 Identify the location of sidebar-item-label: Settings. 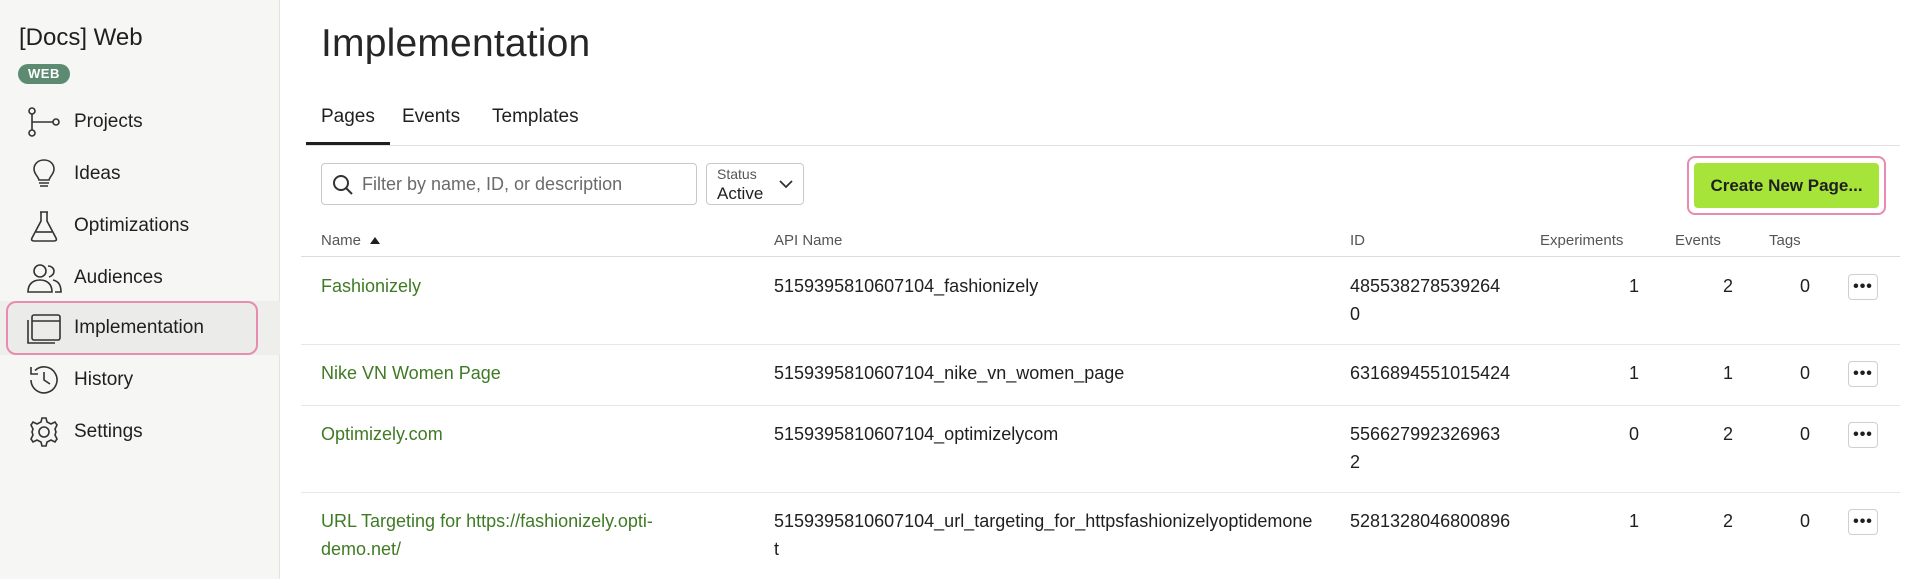
(108, 431).